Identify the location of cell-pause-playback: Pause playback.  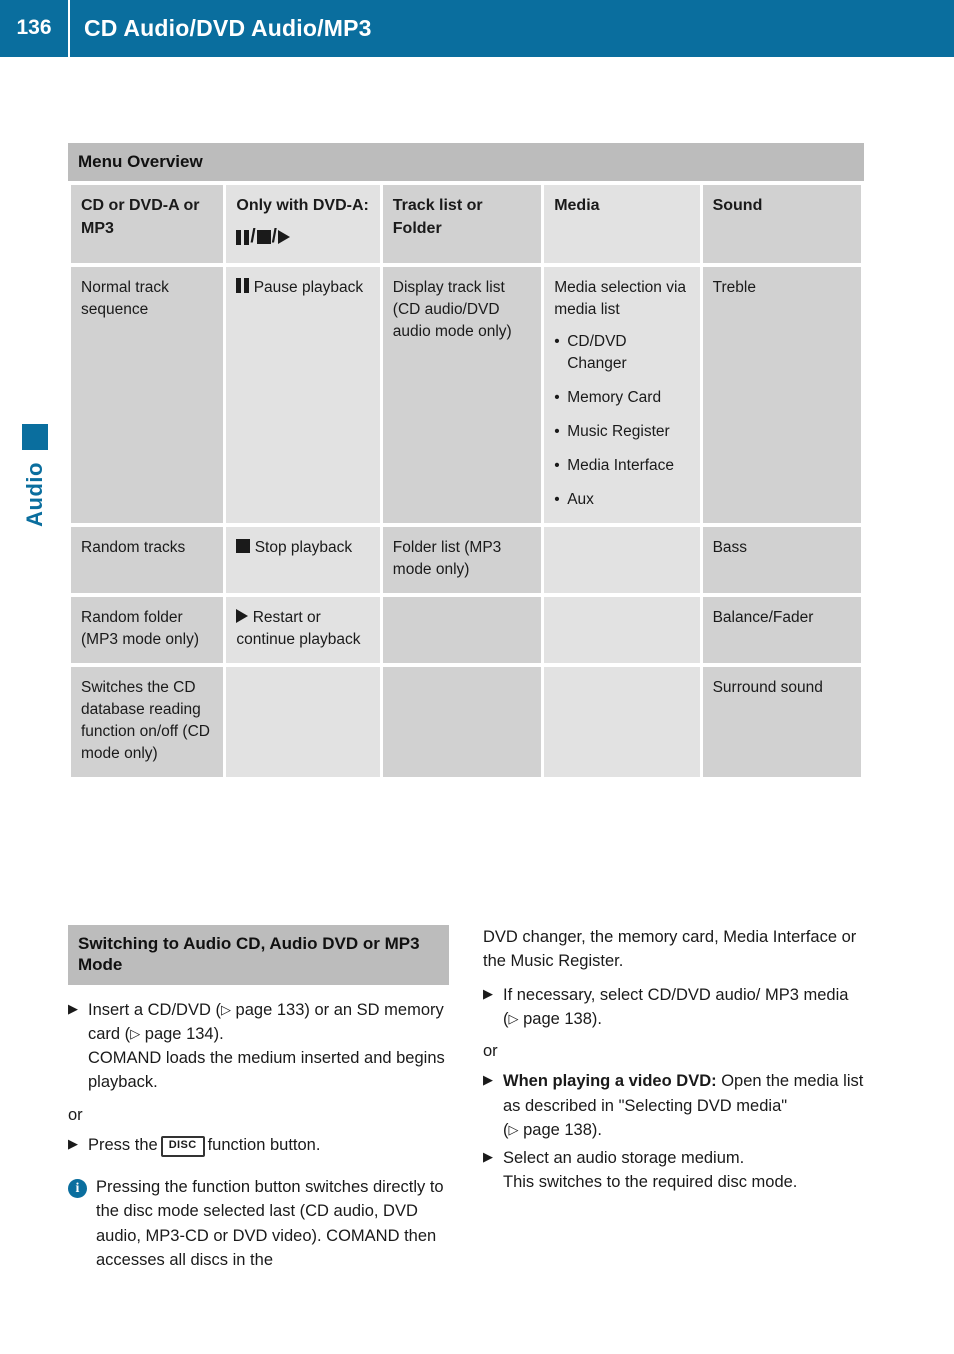
(303, 394).